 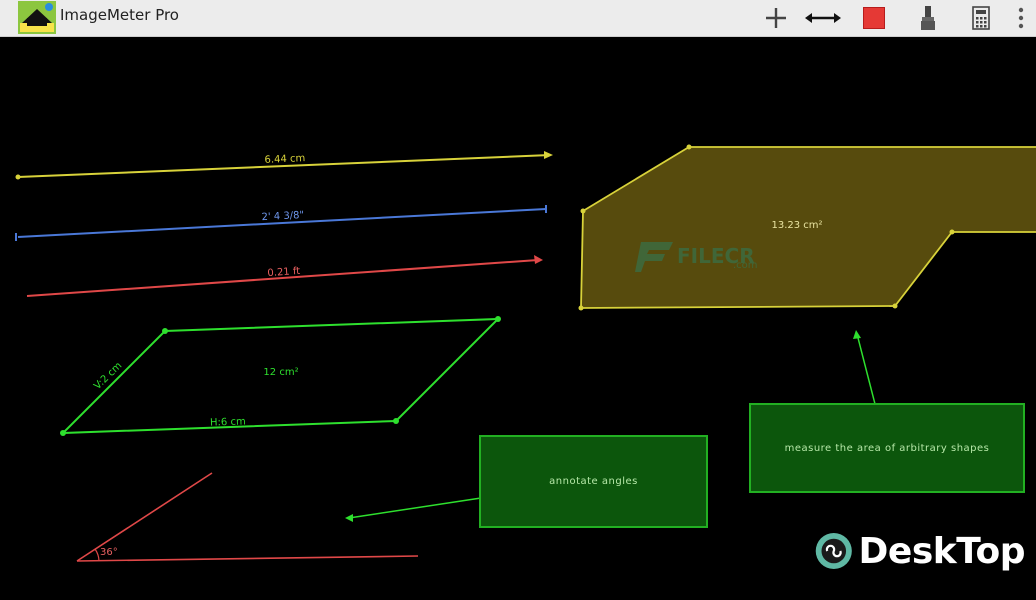 I want to click on measure-length-icon, so click(x=823, y=18).